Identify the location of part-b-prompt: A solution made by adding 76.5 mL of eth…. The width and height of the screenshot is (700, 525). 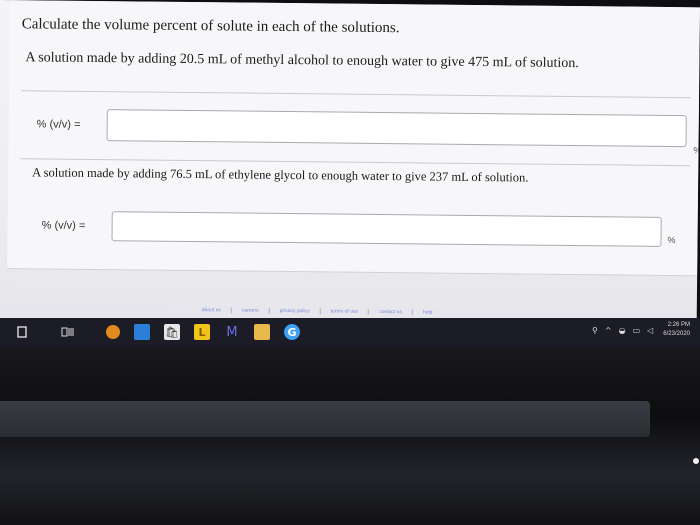
(280, 175).